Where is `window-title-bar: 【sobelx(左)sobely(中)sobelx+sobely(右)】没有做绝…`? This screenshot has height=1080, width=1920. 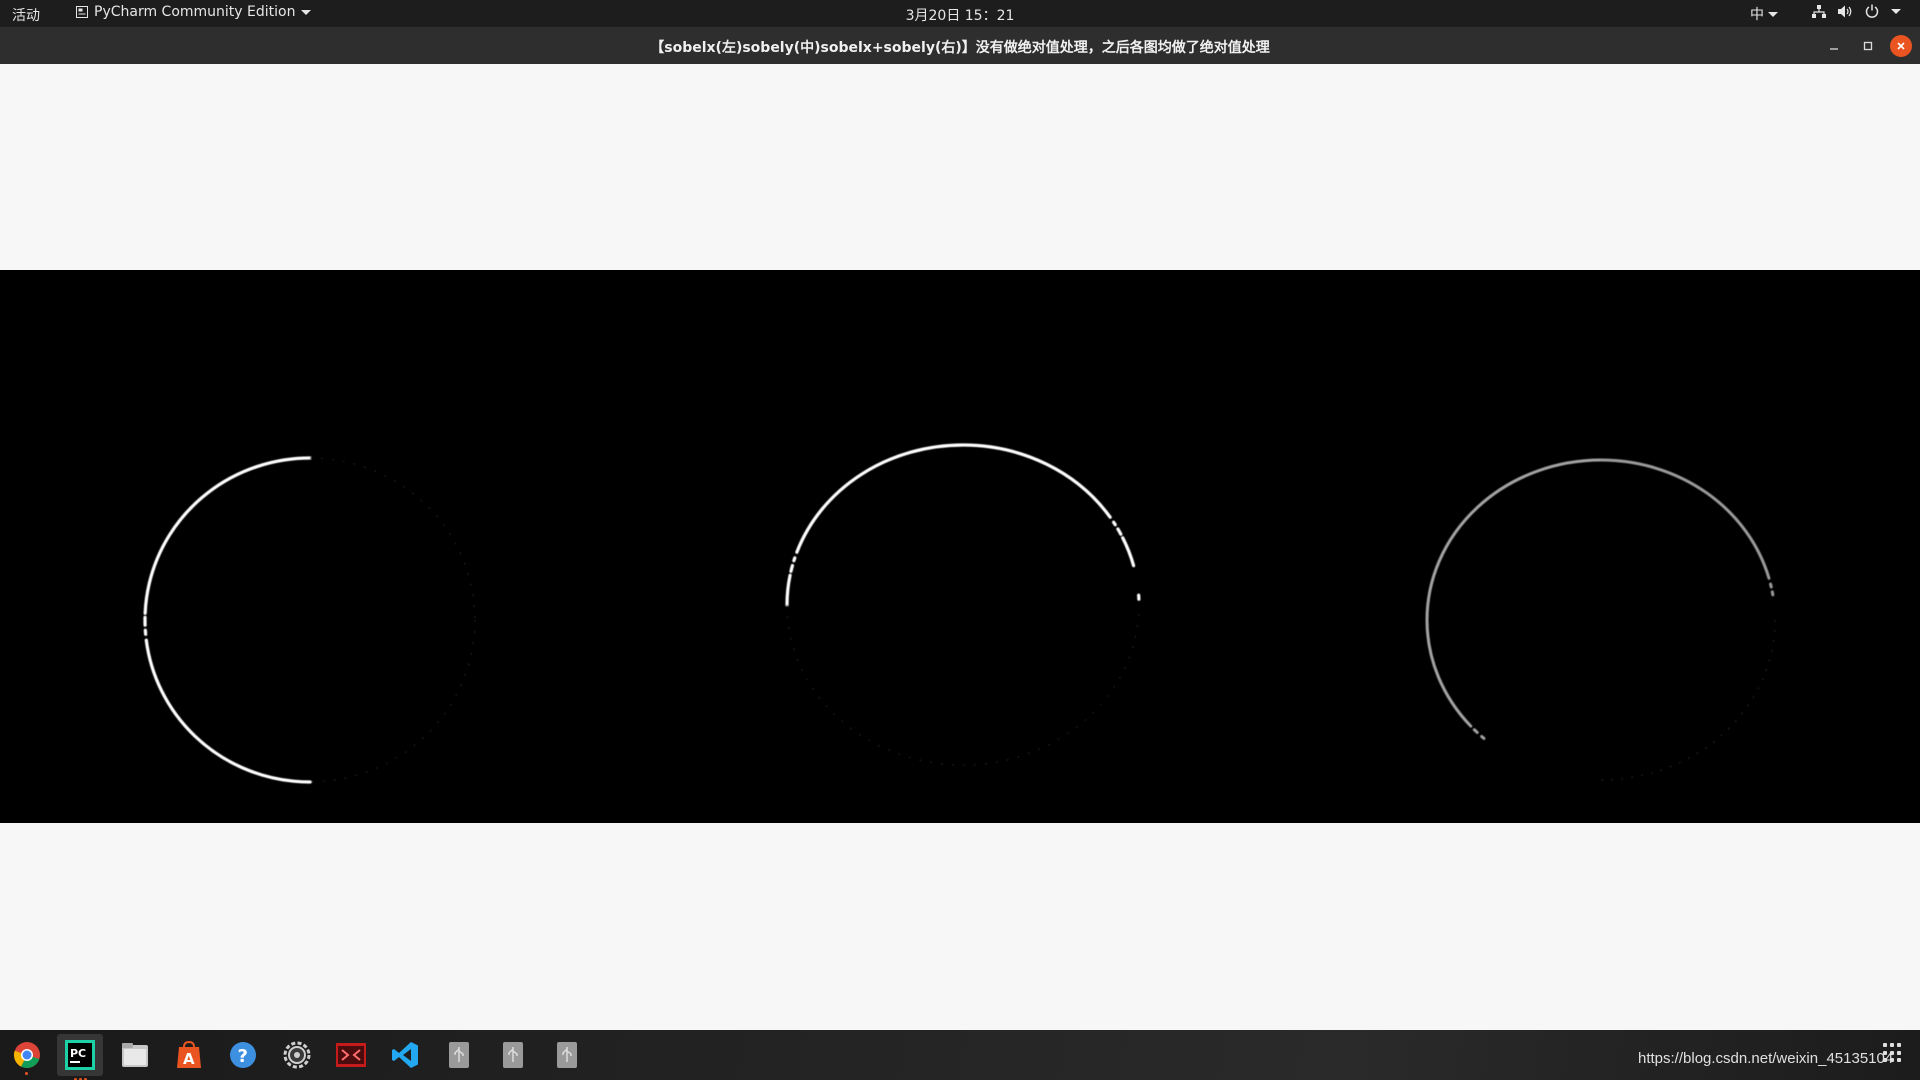 window-title-bar: 【sobelx(左)sobely(中)sobelx+sobely(右)】没有做绝… is located at coordinates (960, 45).